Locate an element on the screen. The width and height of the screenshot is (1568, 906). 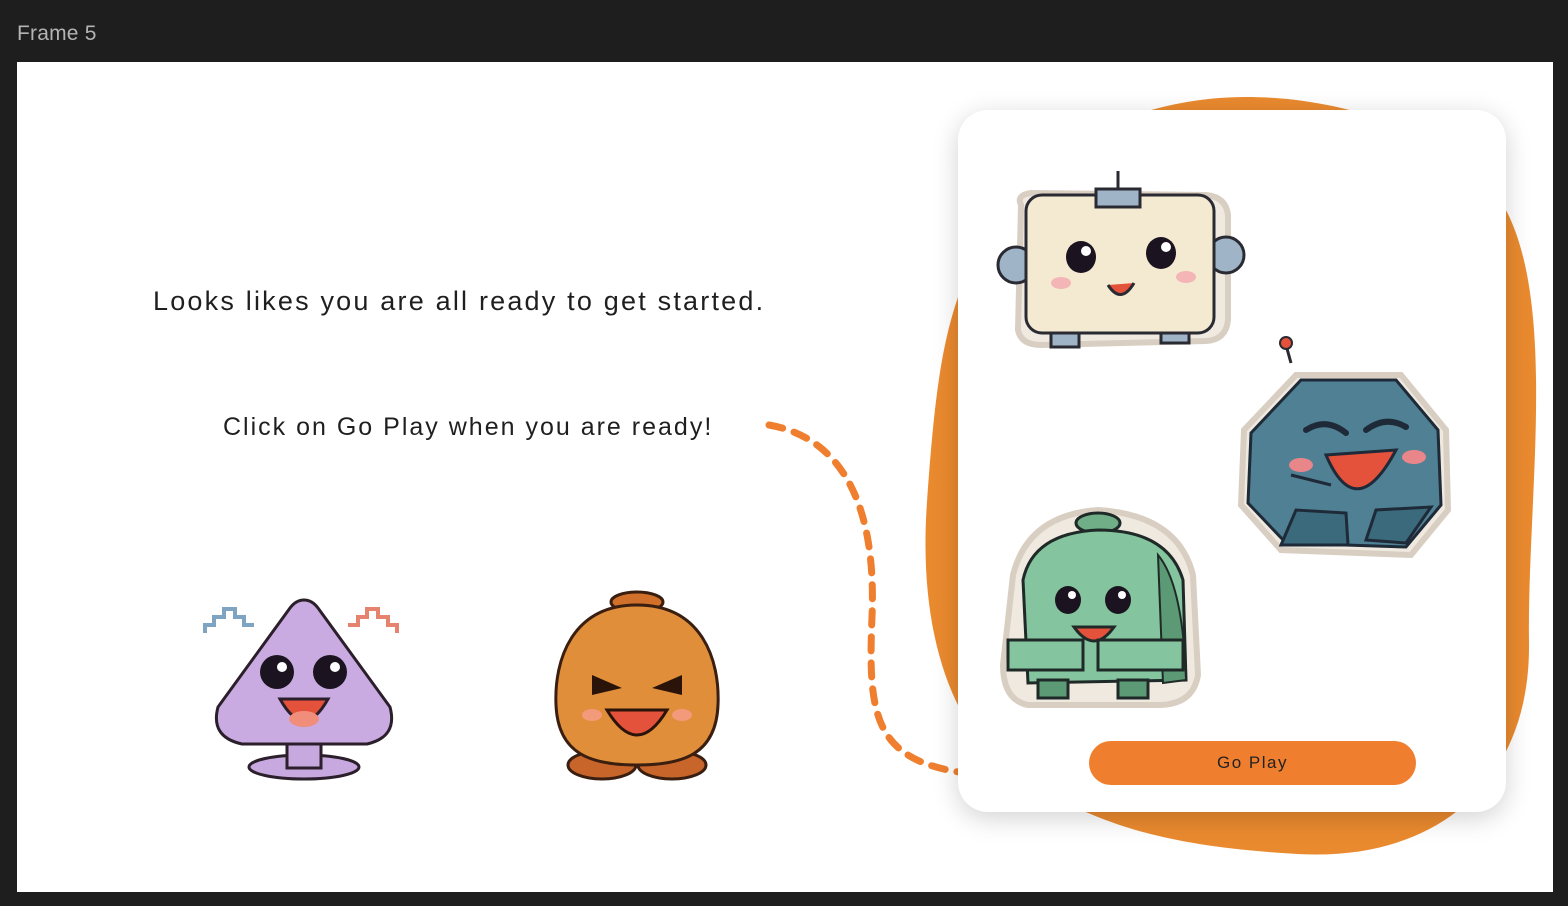
instruction-text: Click on Go Play when you are ready! is located at coordinates (468, 427).